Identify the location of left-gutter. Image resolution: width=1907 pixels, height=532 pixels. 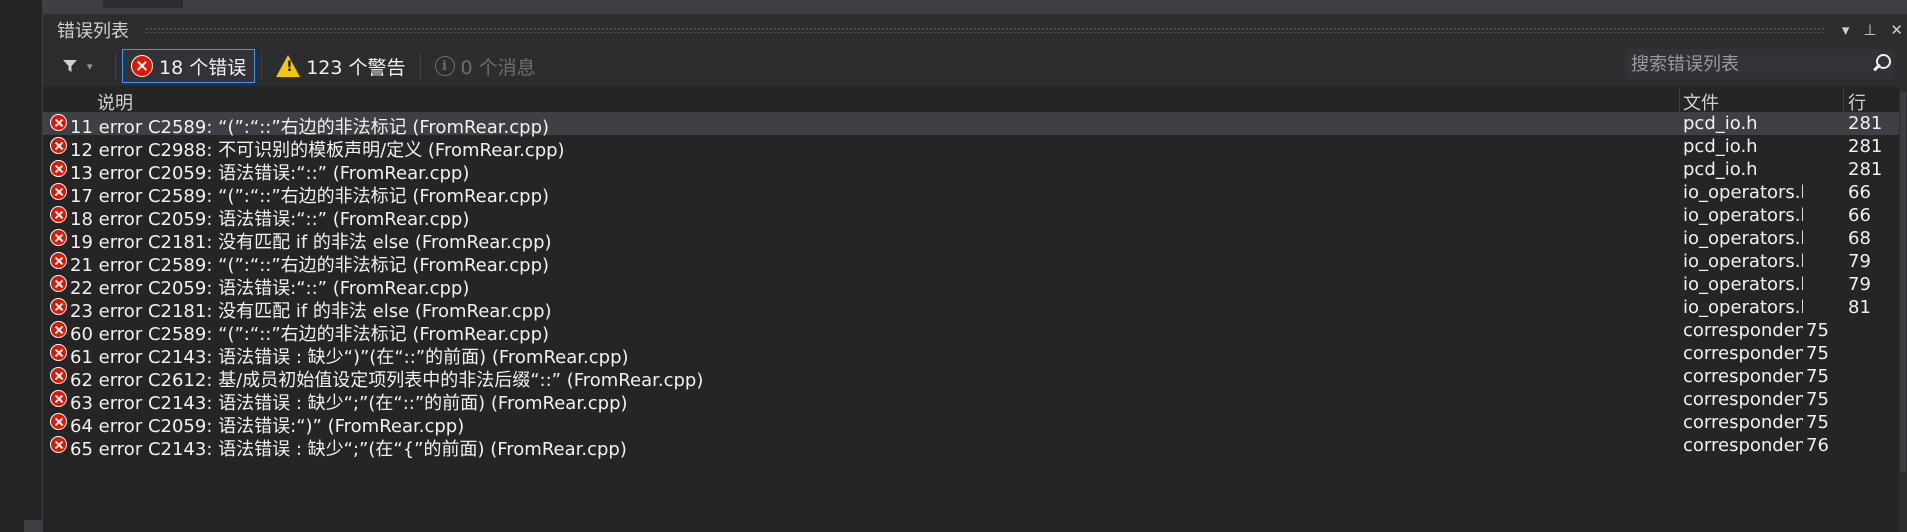
(21, 266).